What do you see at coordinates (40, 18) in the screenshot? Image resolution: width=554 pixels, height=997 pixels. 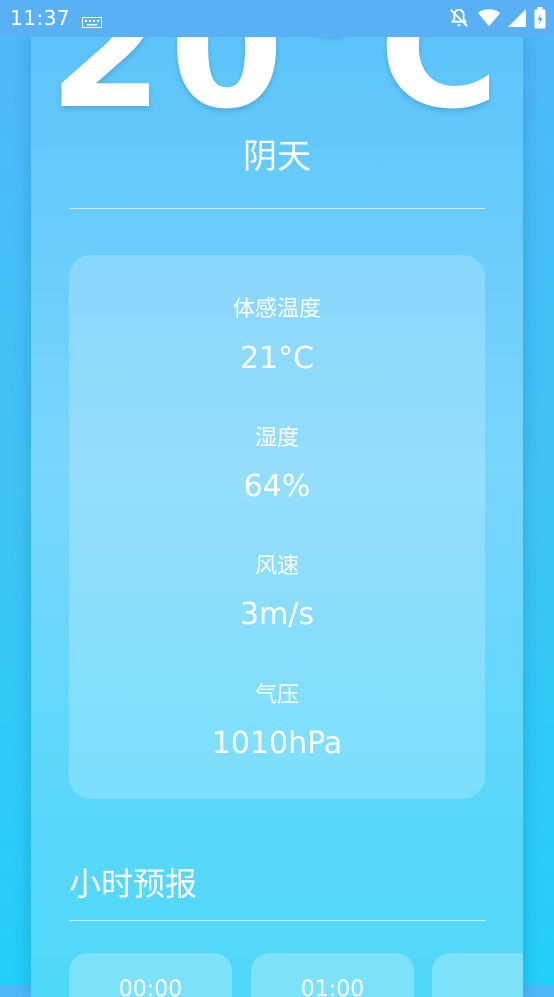 I see `status-time: 11:37` at bounding box center [40, 18].